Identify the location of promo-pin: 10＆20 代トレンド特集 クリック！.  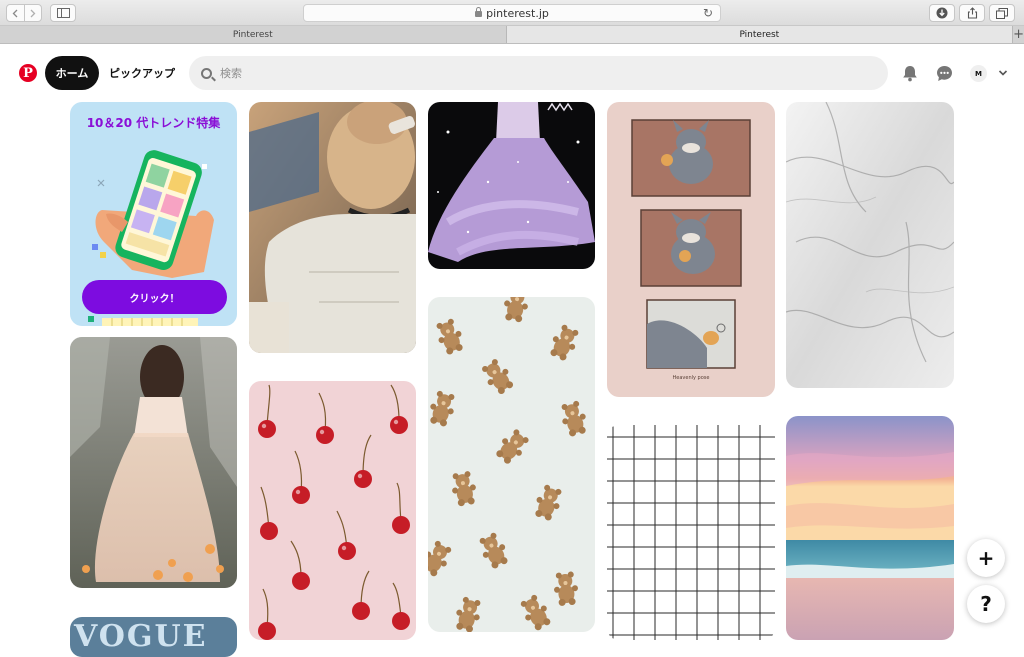
(153, 214).